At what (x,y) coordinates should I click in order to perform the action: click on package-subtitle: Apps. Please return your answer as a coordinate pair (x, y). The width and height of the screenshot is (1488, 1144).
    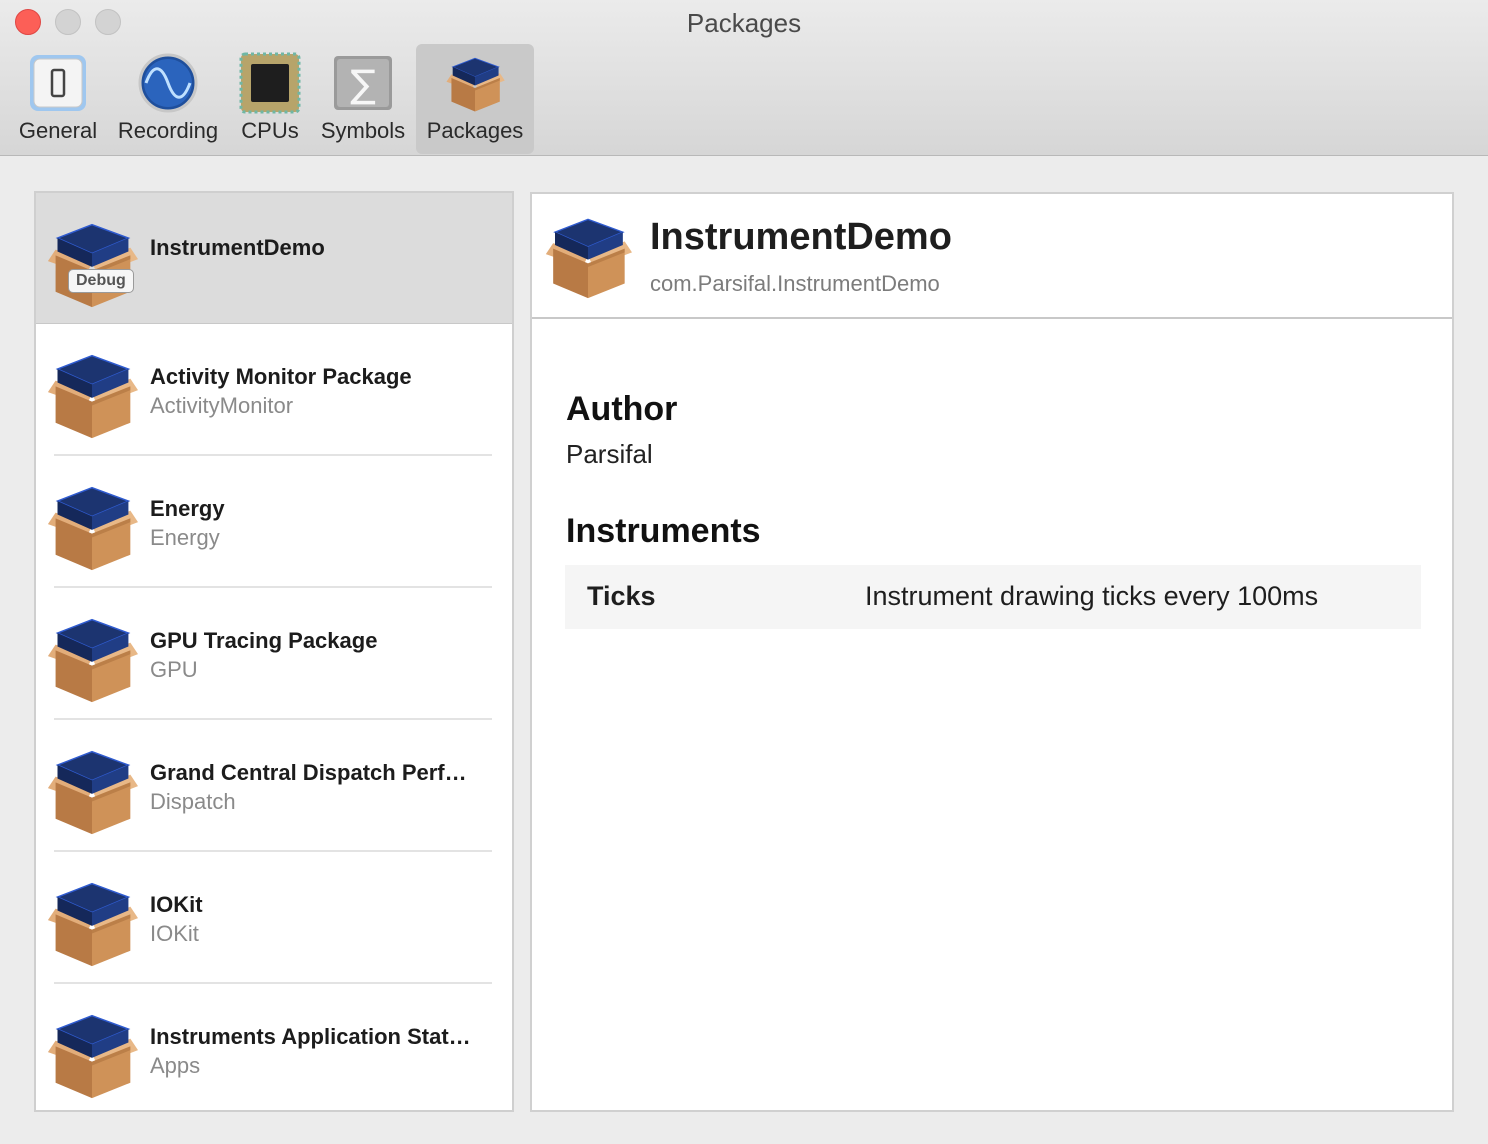
    Looking at the image, I should click on (175, 1065).